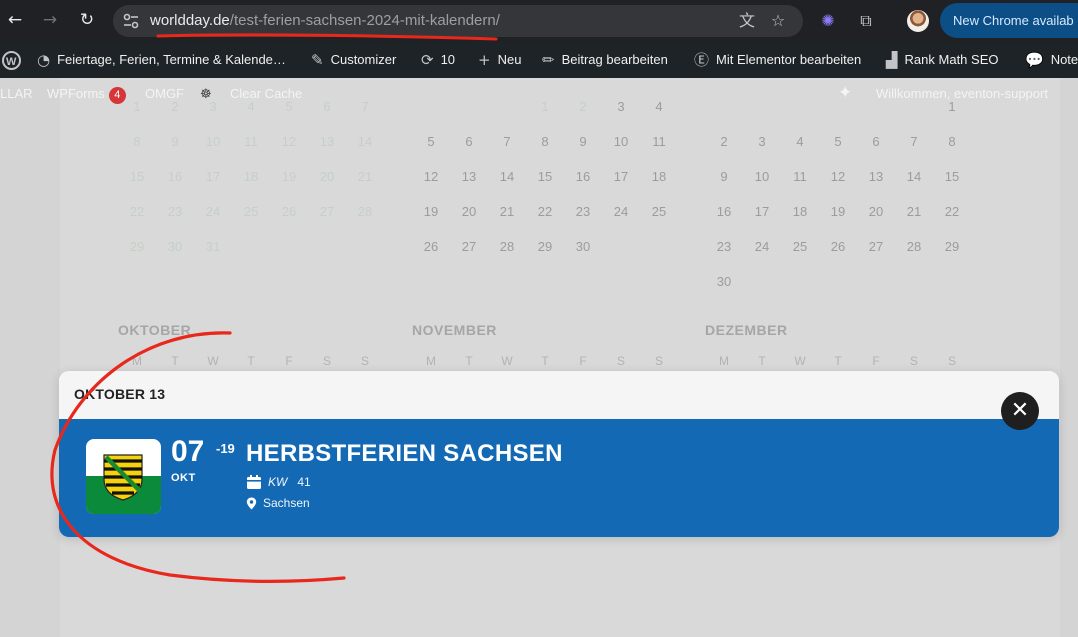 This screenshot has height=637, width=1078. I want to click on forward-icon: →, so click(50, 20).